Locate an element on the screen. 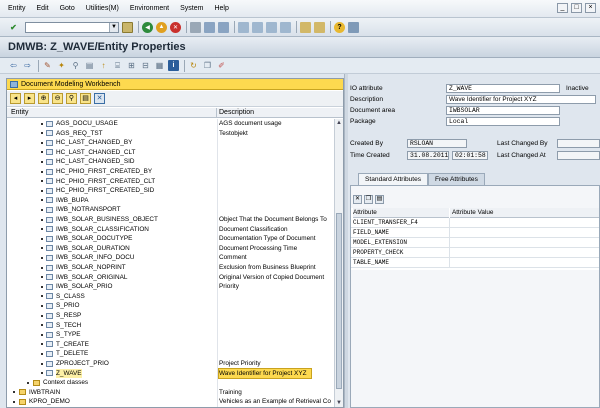 Image resolution: width=600 pixels, height=408 pixels. display-change-icon: ✎ is located at coordinates (47, 65).